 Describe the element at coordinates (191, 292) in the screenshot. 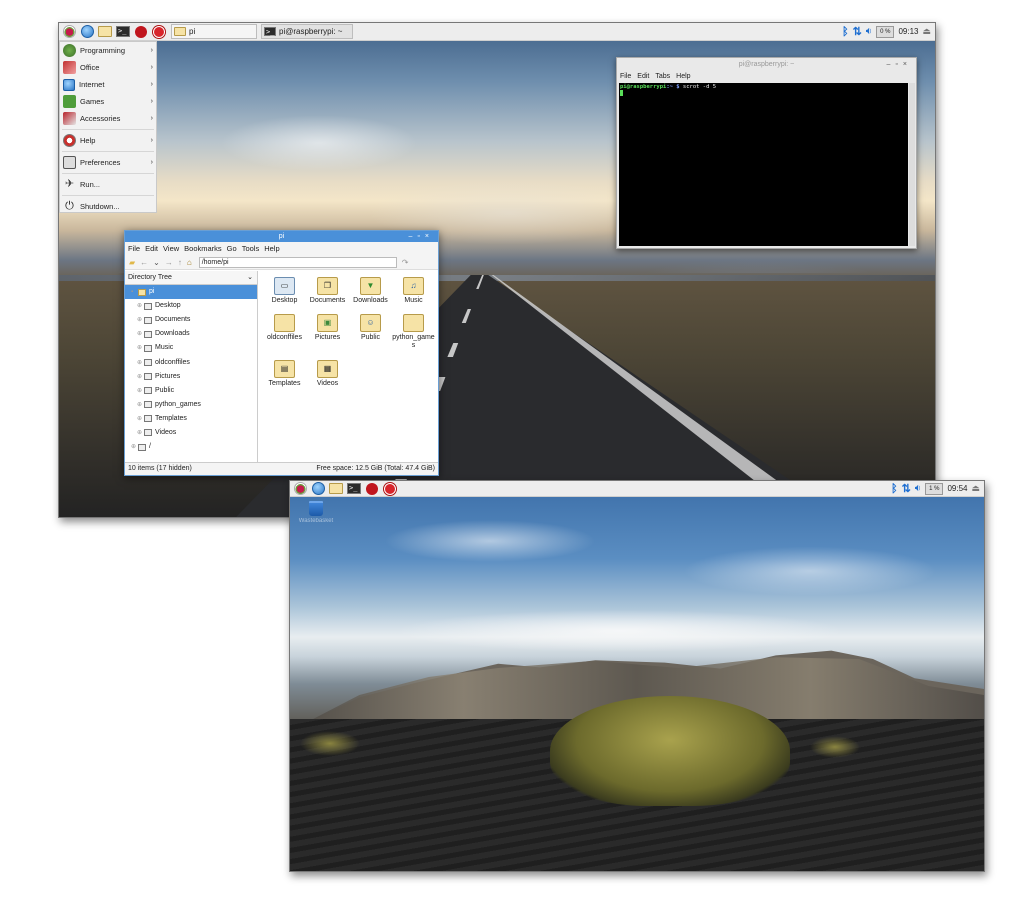

I see `tree-item-pi: ▪ pi` at that location.